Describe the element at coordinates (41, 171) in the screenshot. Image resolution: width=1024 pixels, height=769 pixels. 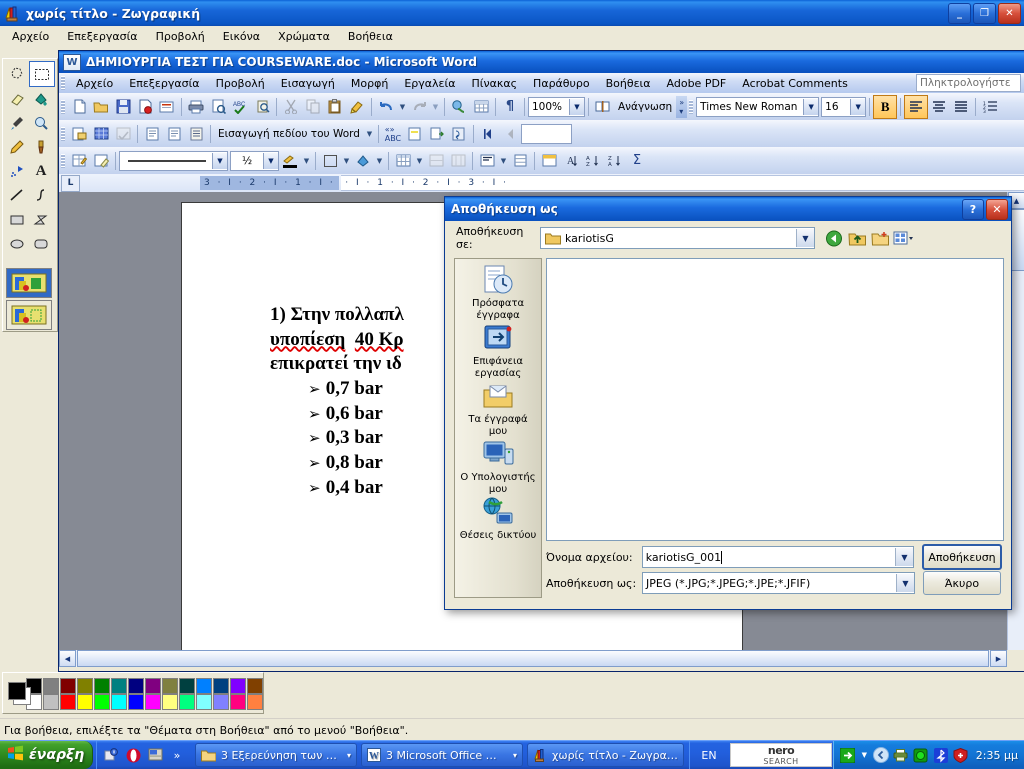
I see `text-icon: A` at that location.